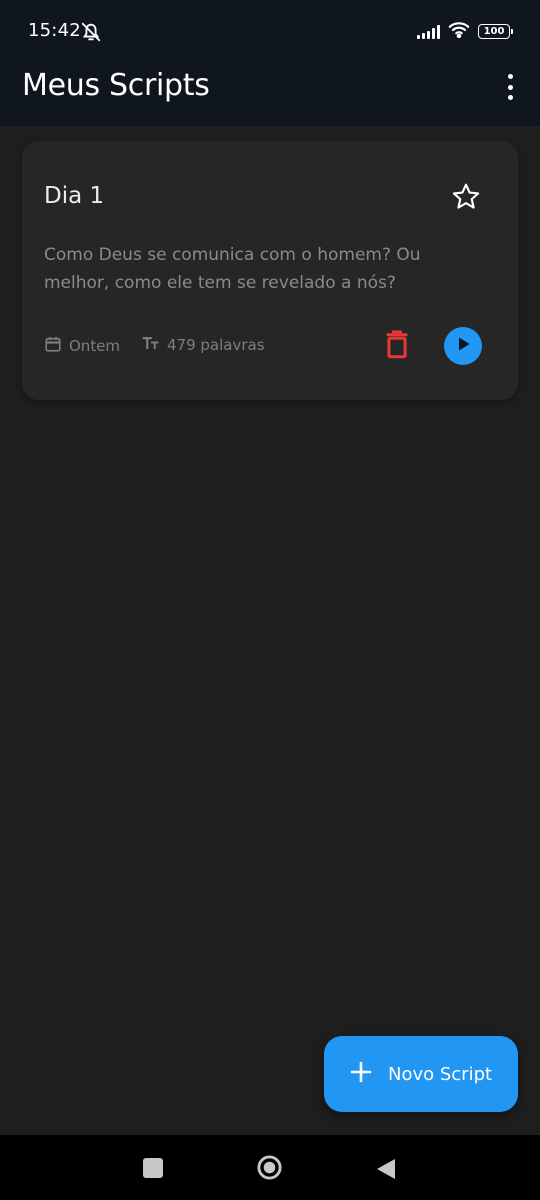 The image size is (540, 1200). Describe the element at coordinates (459, 31) in the screenshot. I see `wifi-icon` at that location.